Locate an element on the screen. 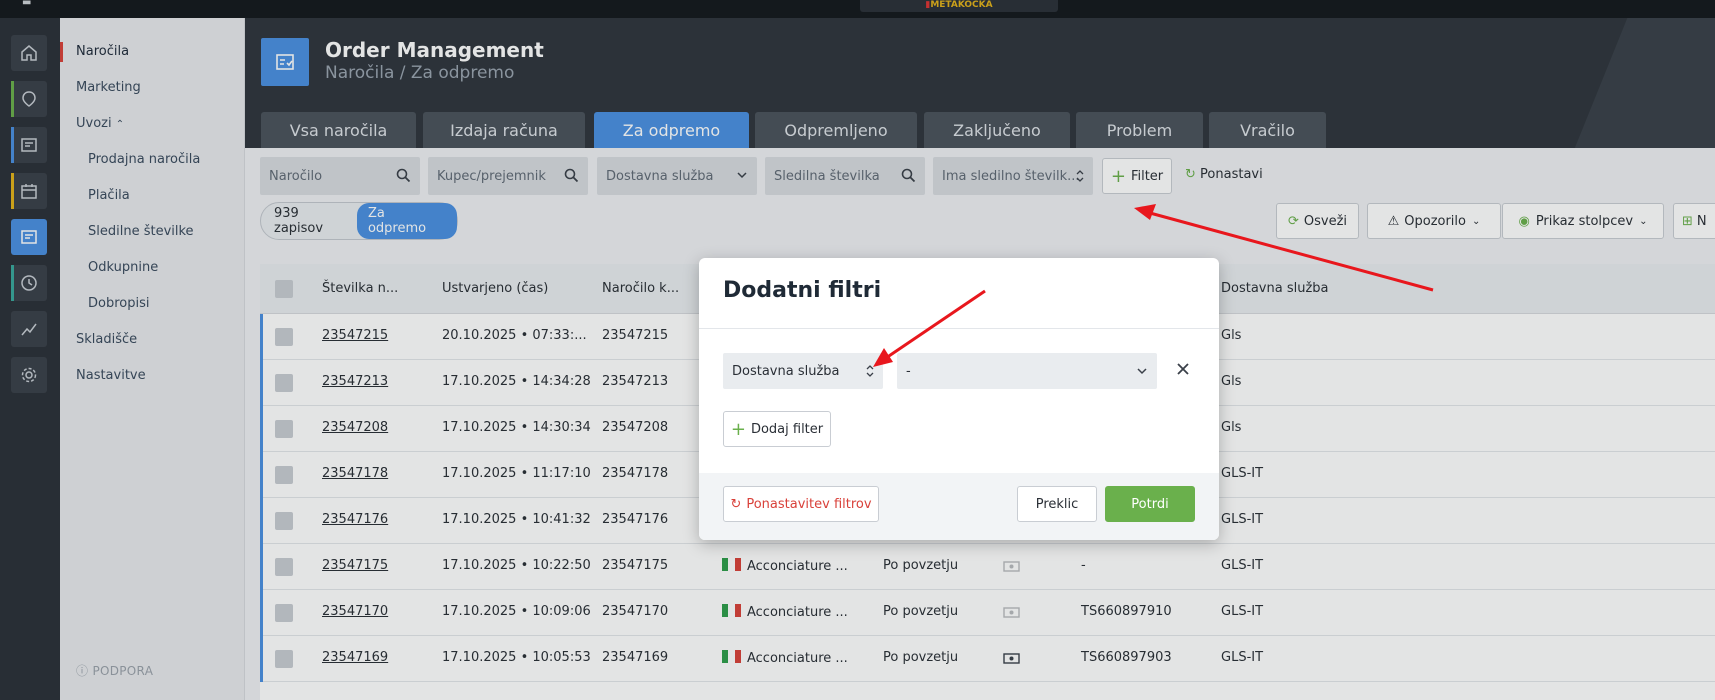 This screenshot has width=1715, height=700. tab-completed: Zaključeno is located at coordinates (997, 130).